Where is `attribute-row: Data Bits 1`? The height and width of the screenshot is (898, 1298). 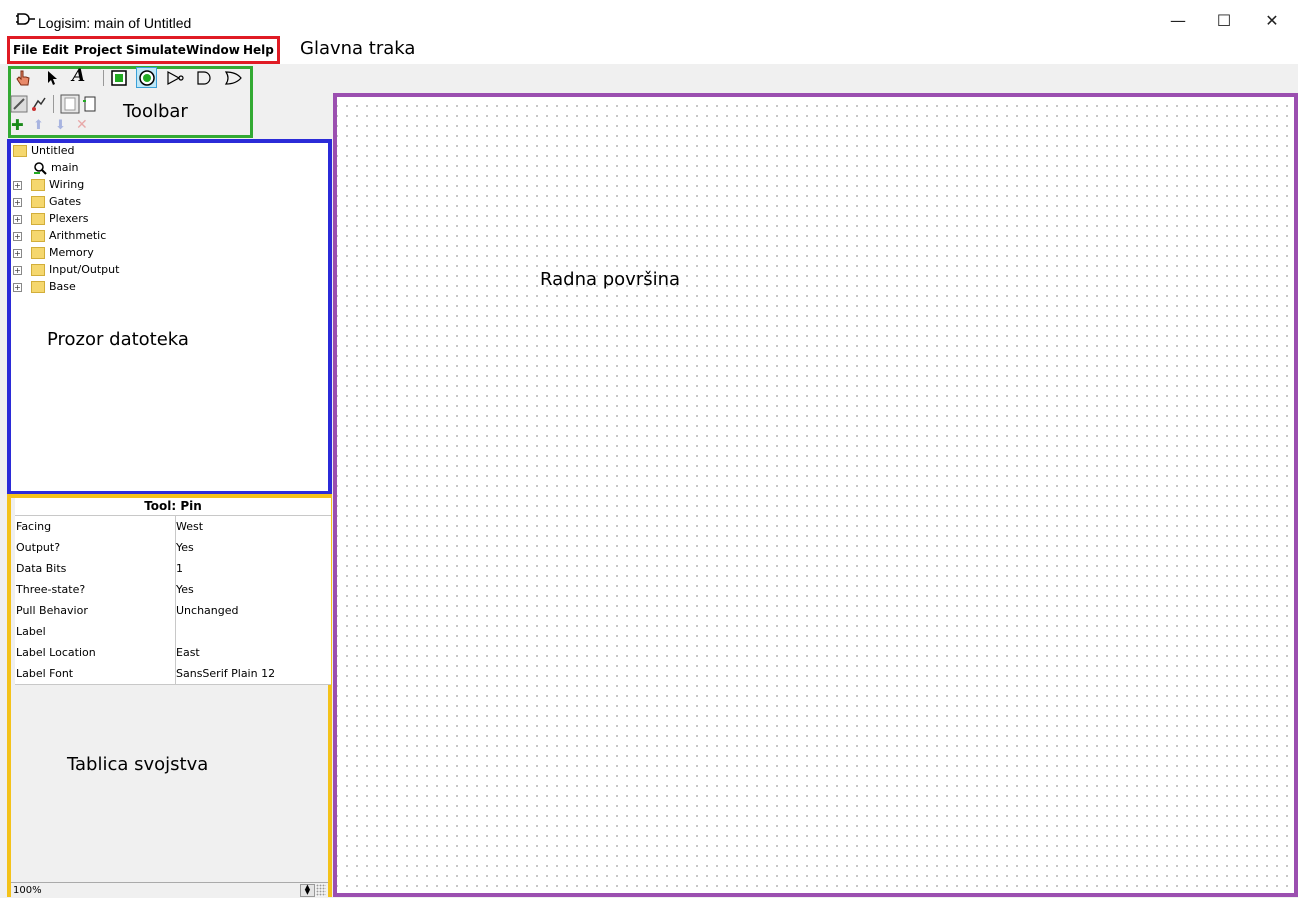 attribute-row: Data Bits 1 is located at coordinates (173, 569).